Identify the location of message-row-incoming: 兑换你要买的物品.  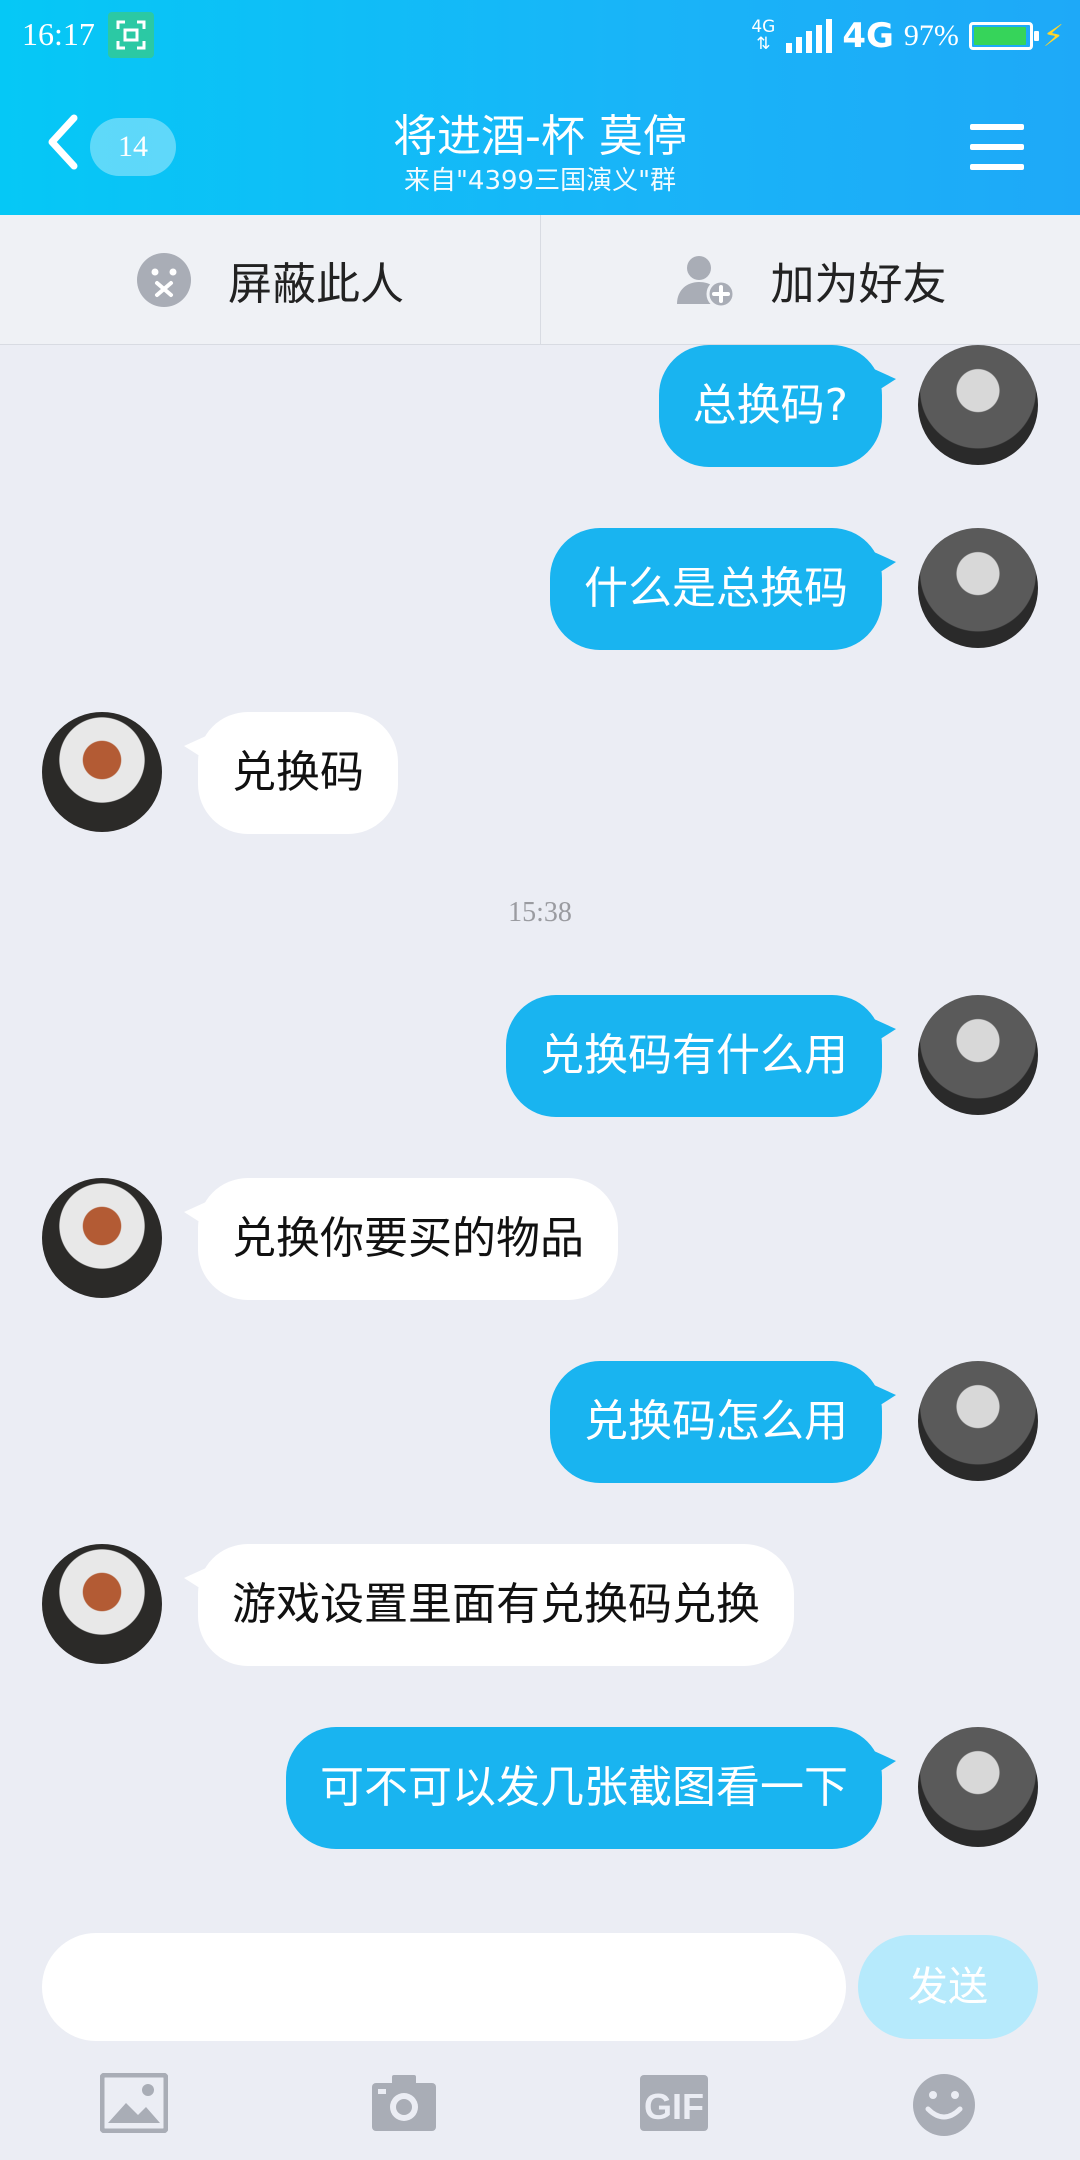
(540, 1239).